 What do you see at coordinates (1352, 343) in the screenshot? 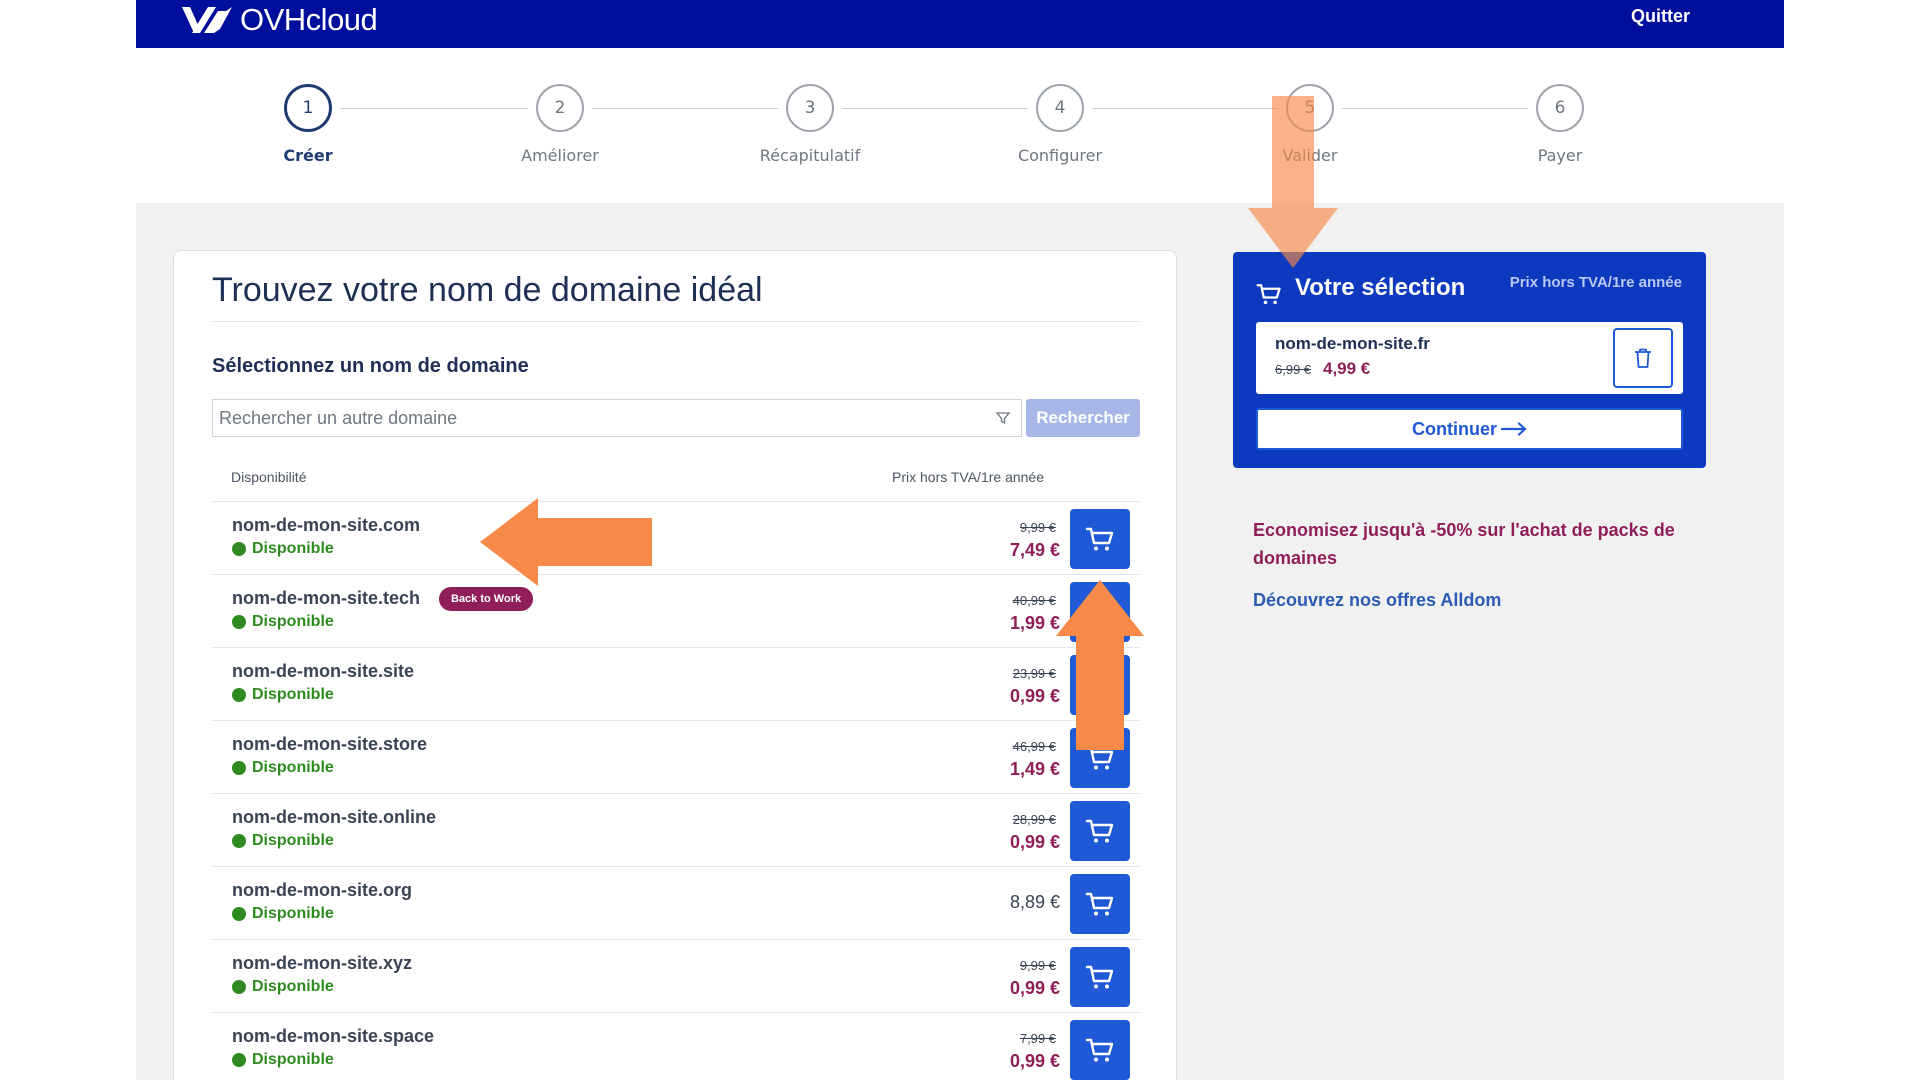
I see `selected-domain-name: nom-de-mon-site.fr` at bounding box center [1352, 343].